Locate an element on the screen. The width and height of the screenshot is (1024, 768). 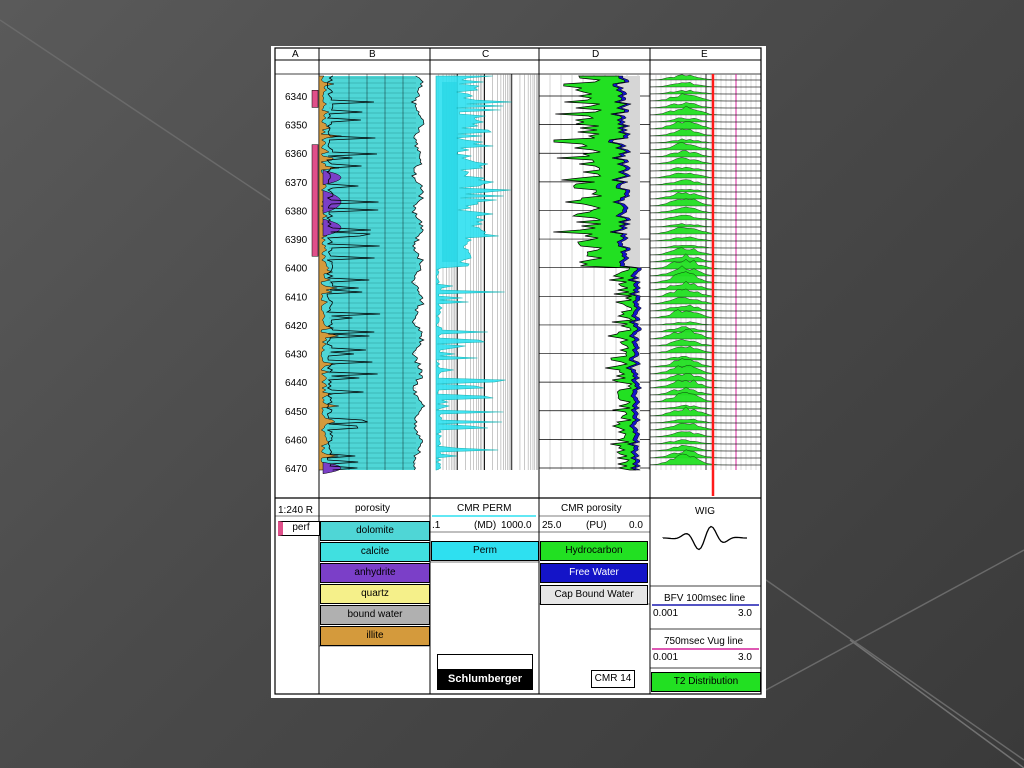
wig-title: WIG is located at coordinates (705, 511).